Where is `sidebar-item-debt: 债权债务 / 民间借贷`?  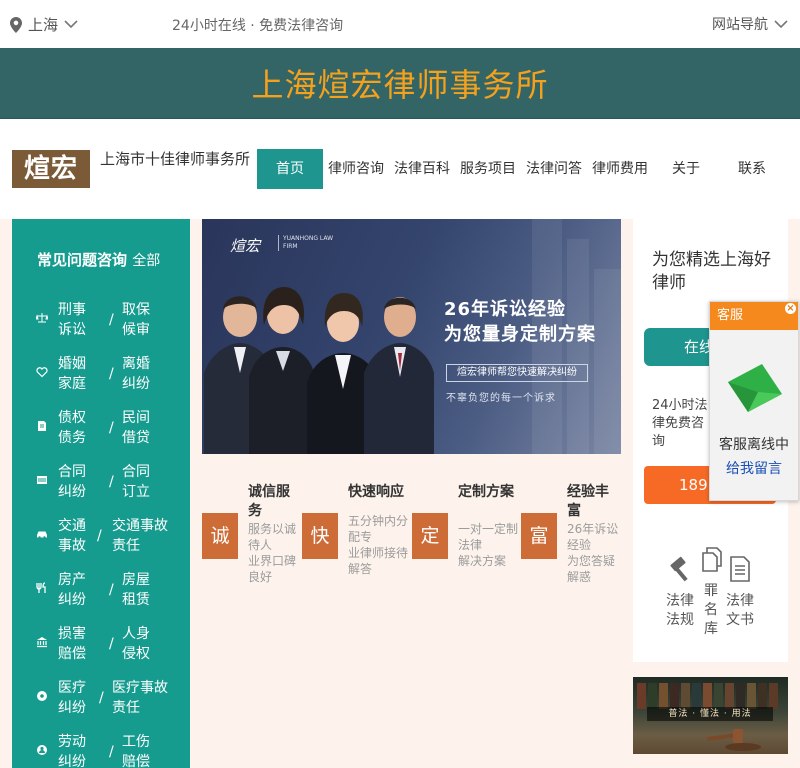 sidebar-item-debt: 债权债务 / 民间借贷 is located at coordinates (101, 429).